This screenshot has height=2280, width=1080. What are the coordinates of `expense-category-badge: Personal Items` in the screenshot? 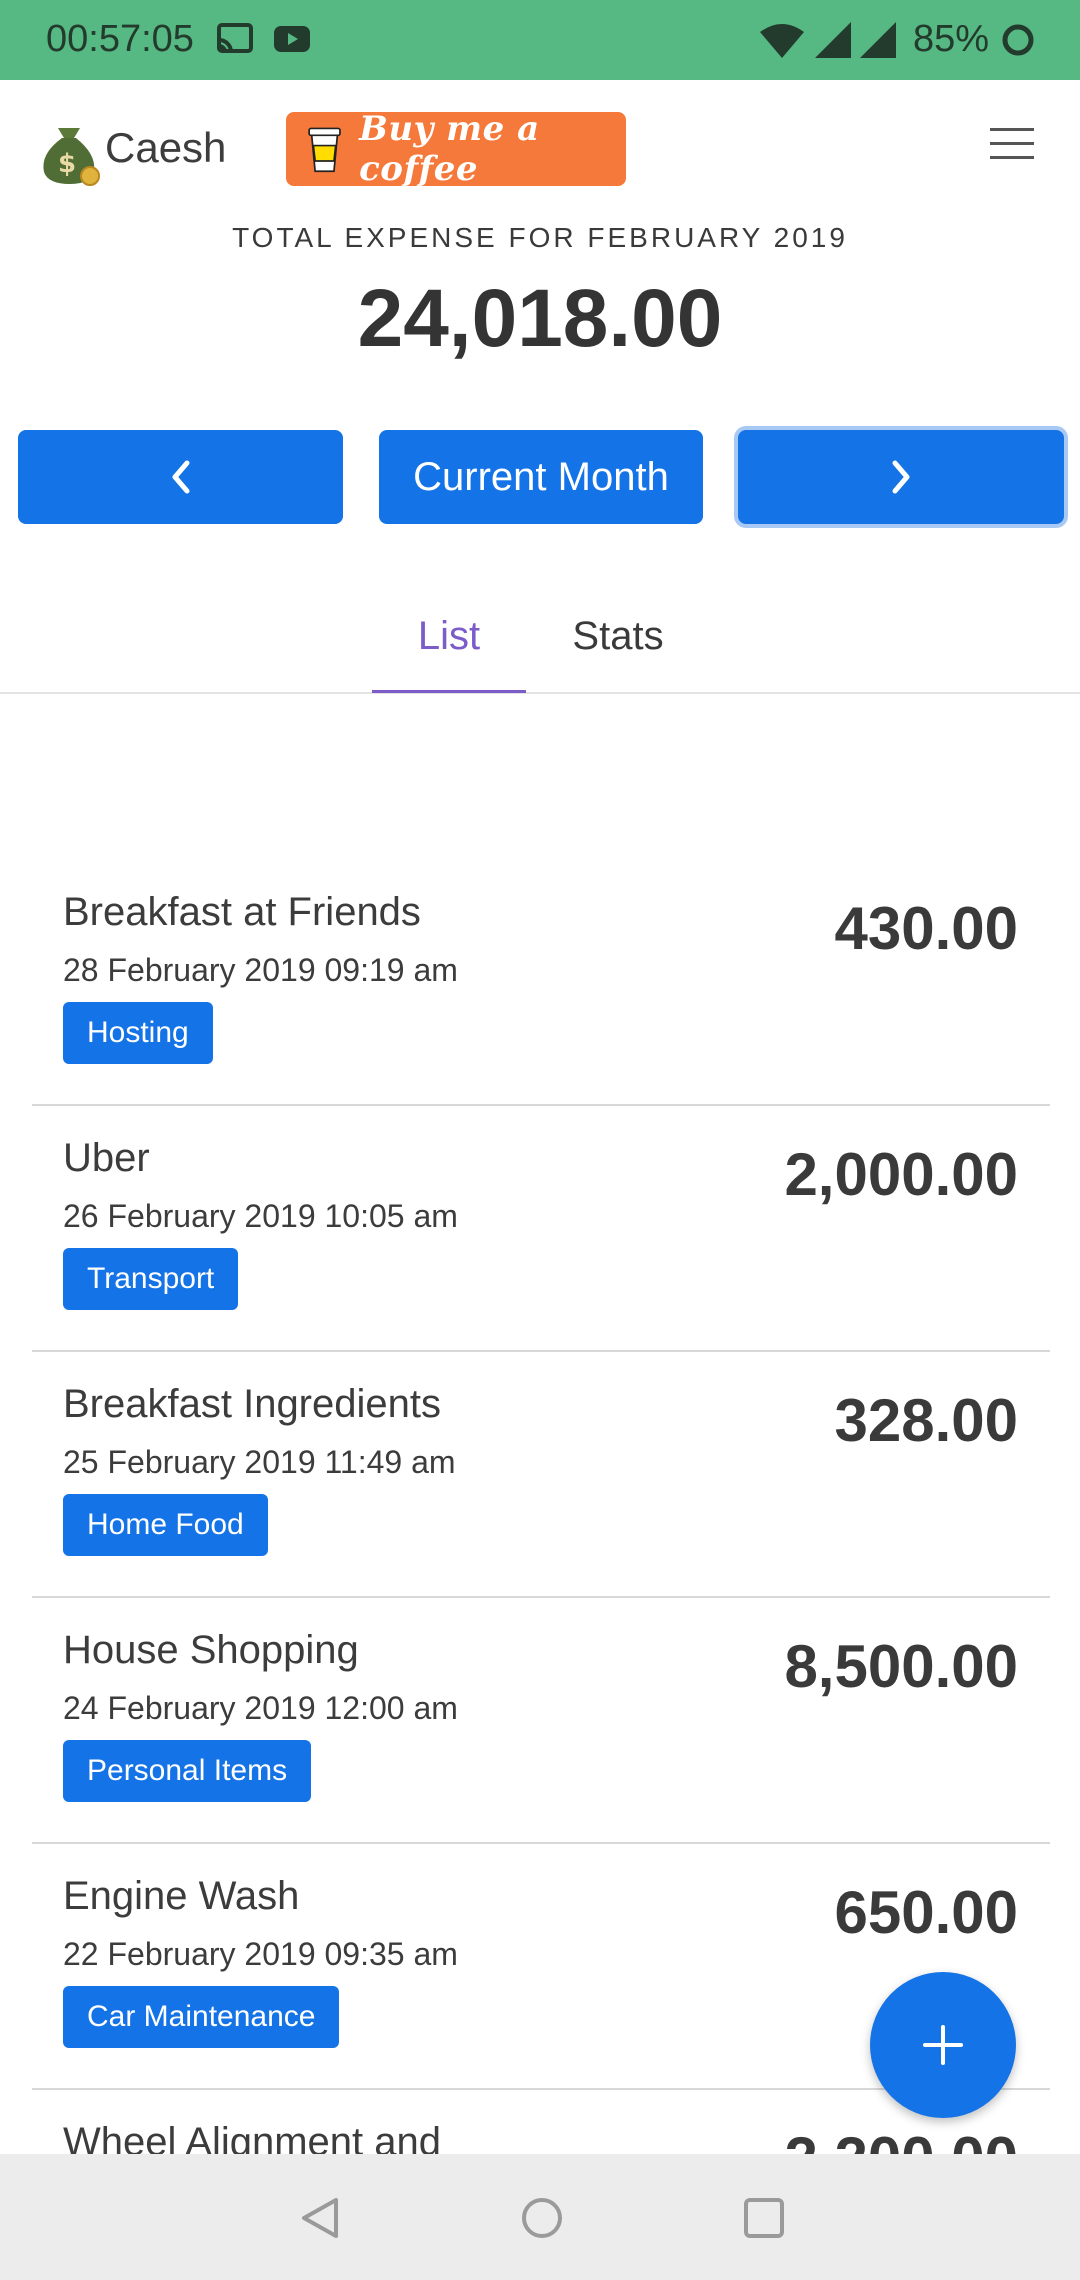 It's located at (187, 1771).